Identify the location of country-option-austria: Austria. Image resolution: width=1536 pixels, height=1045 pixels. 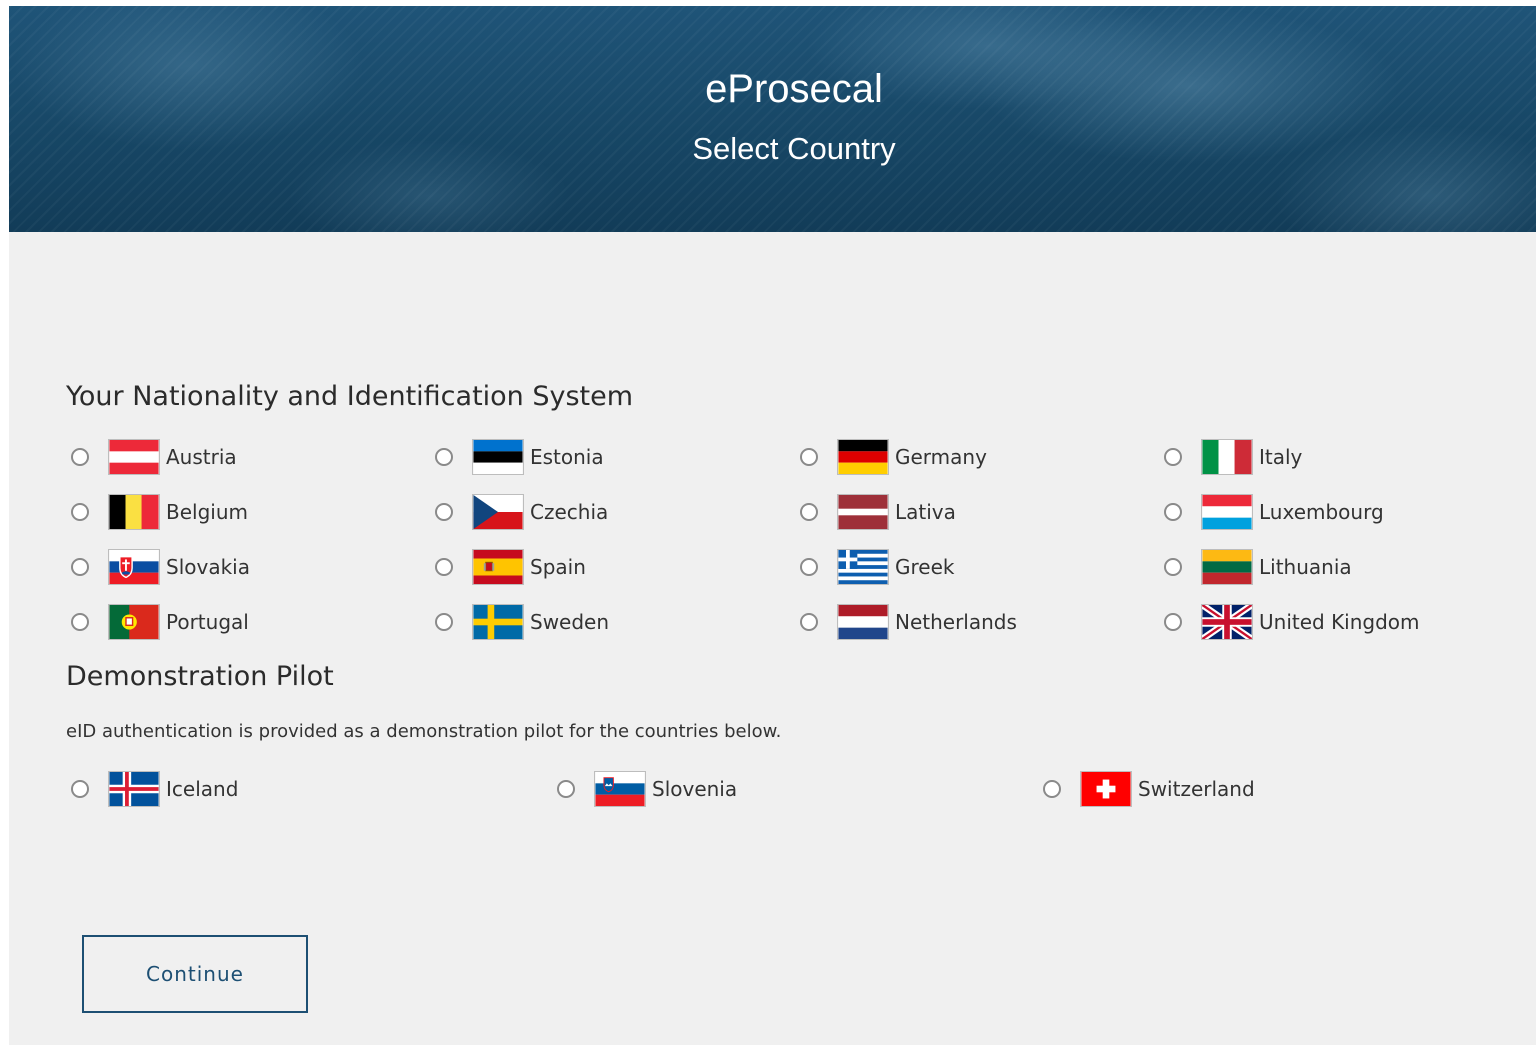
(123, 457).